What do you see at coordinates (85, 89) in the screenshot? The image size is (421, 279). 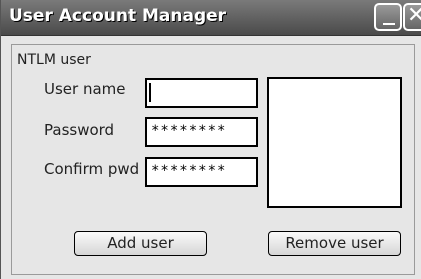 I see `username-label: User name` at bounding box center [85, 89].